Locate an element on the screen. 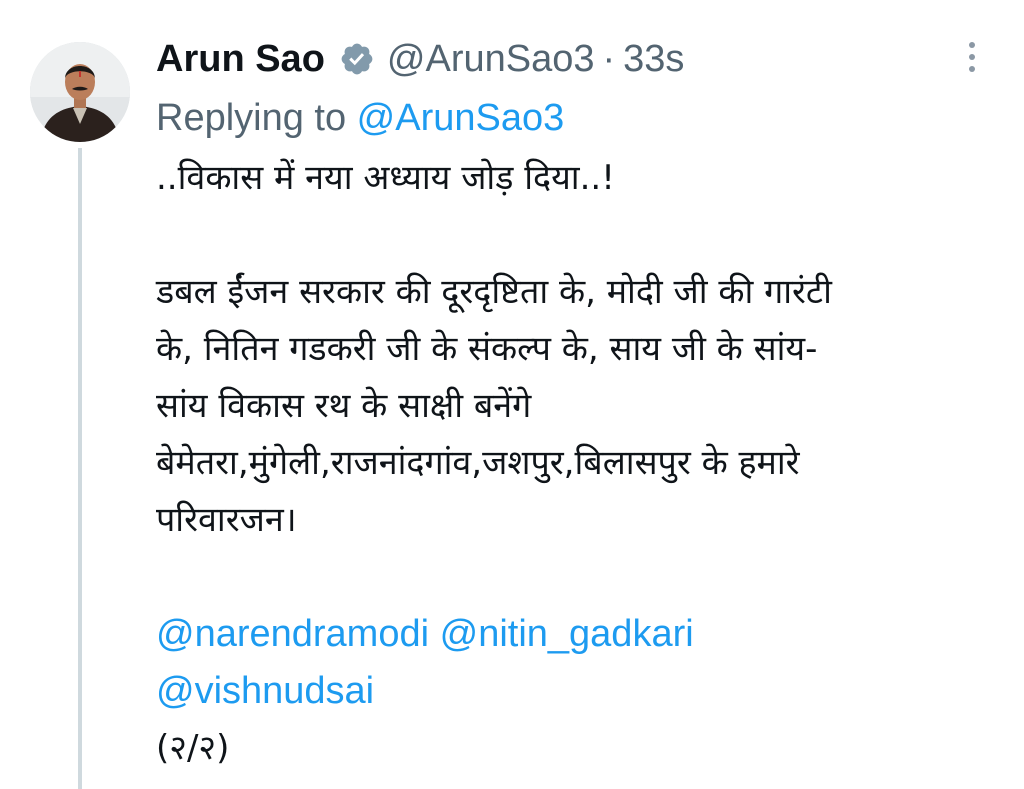 Image resolution: width=1024 pixels, height=789 pixels. verified-badge-icon is located at coordinates (357, 59).